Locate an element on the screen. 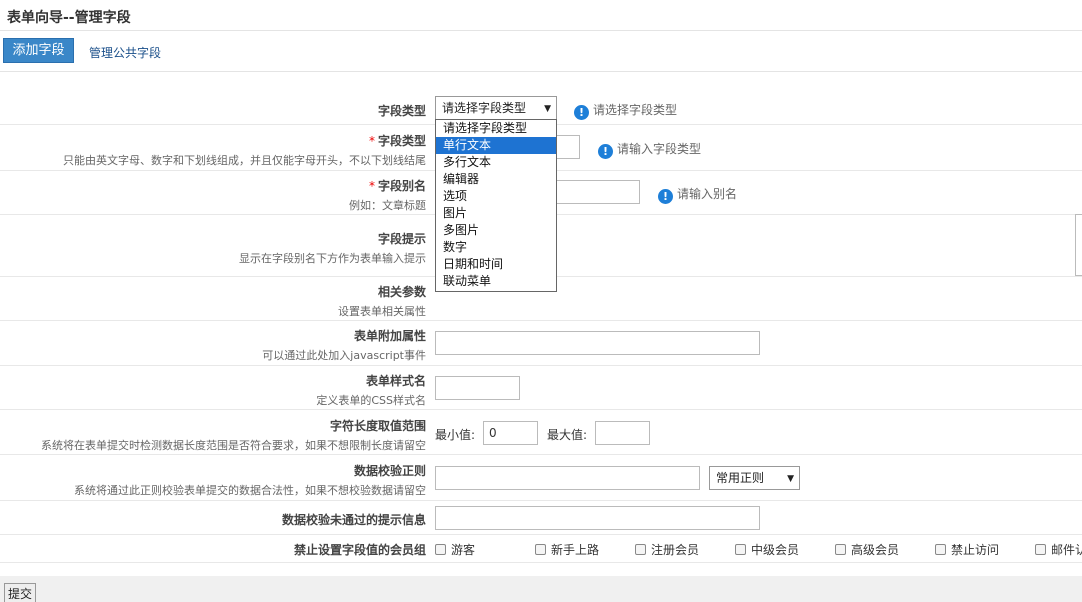 The height and width of the screenshot is (602, 1082). min-label: 最小值: is located at coordinates (455, 435).